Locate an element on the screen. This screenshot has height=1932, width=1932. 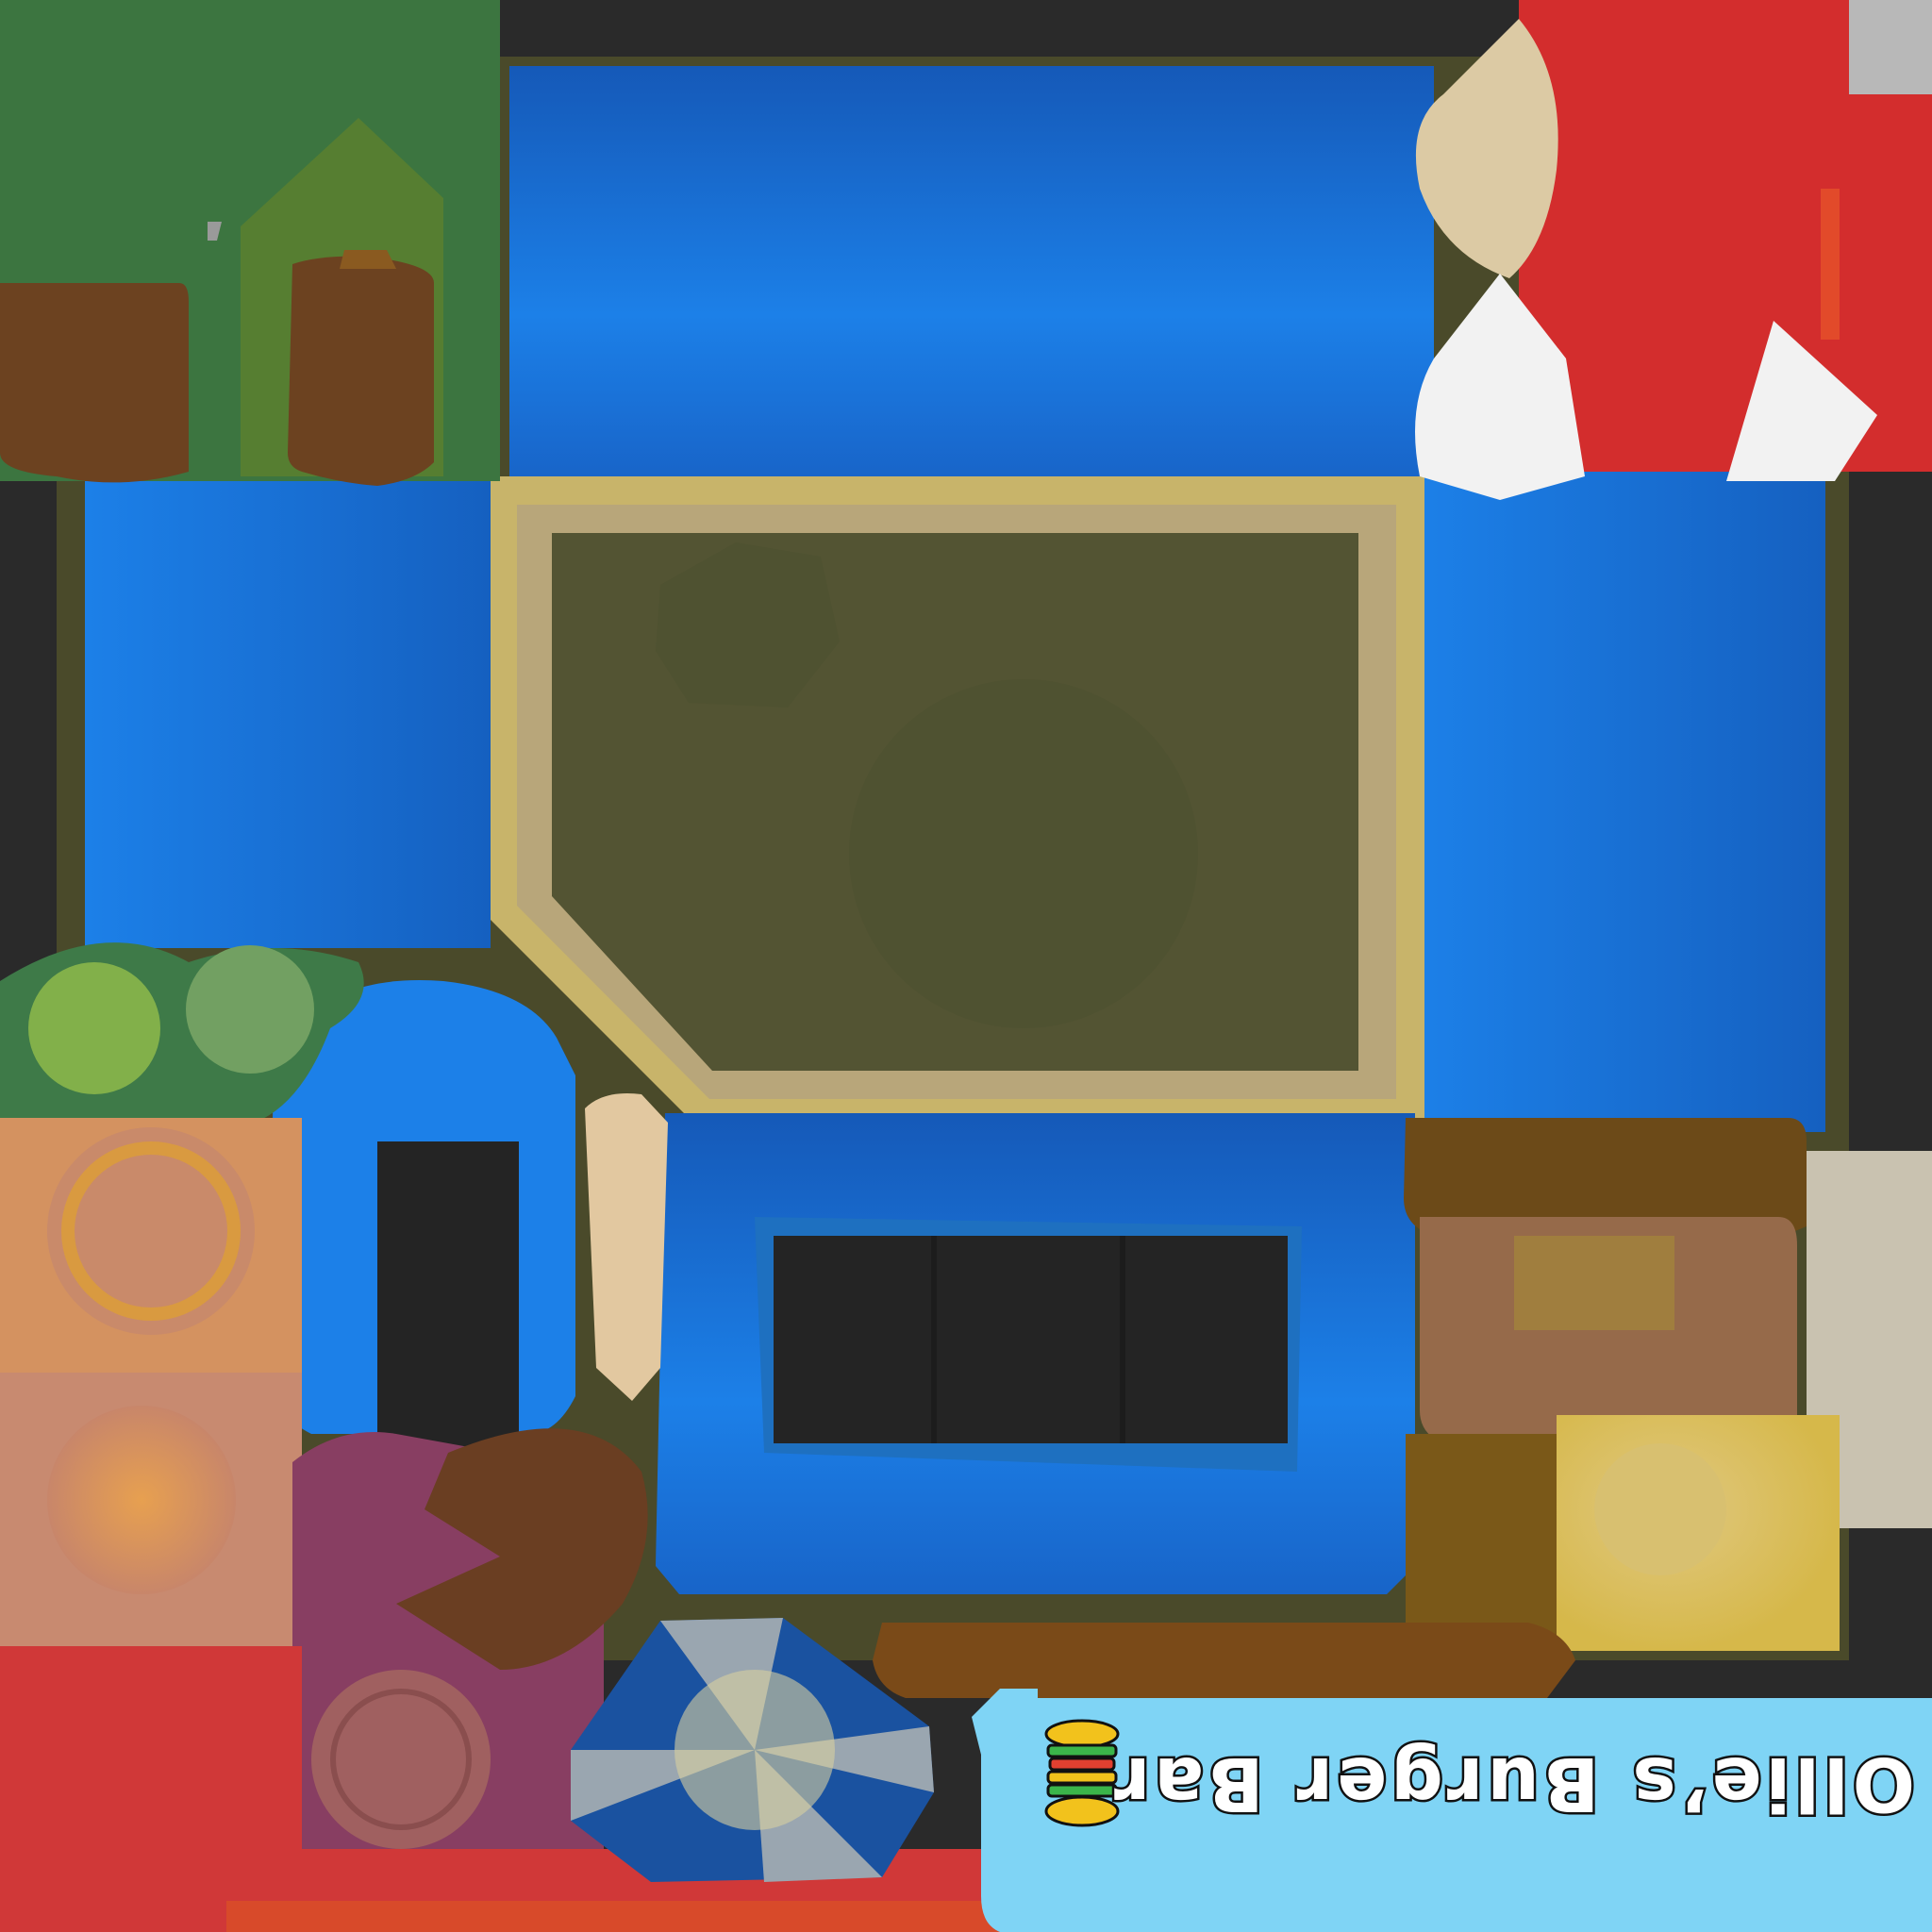
peach-plate is located at coordinates (141, 1500).